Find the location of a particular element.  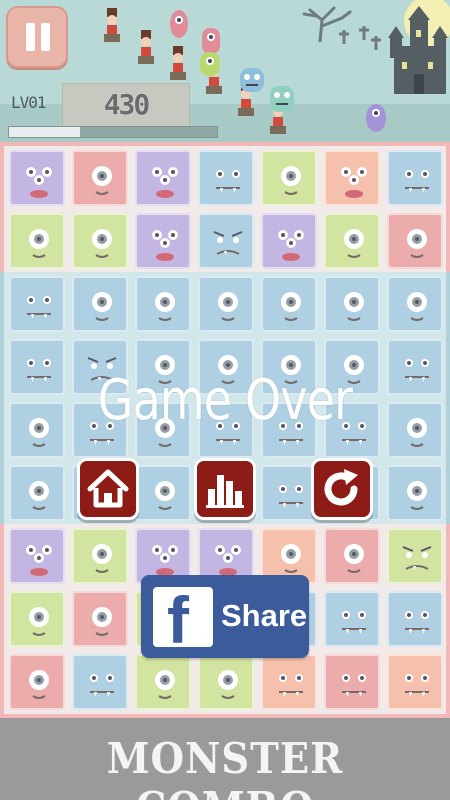

game-over-title: Game Over is located at coordinates (225, 400).